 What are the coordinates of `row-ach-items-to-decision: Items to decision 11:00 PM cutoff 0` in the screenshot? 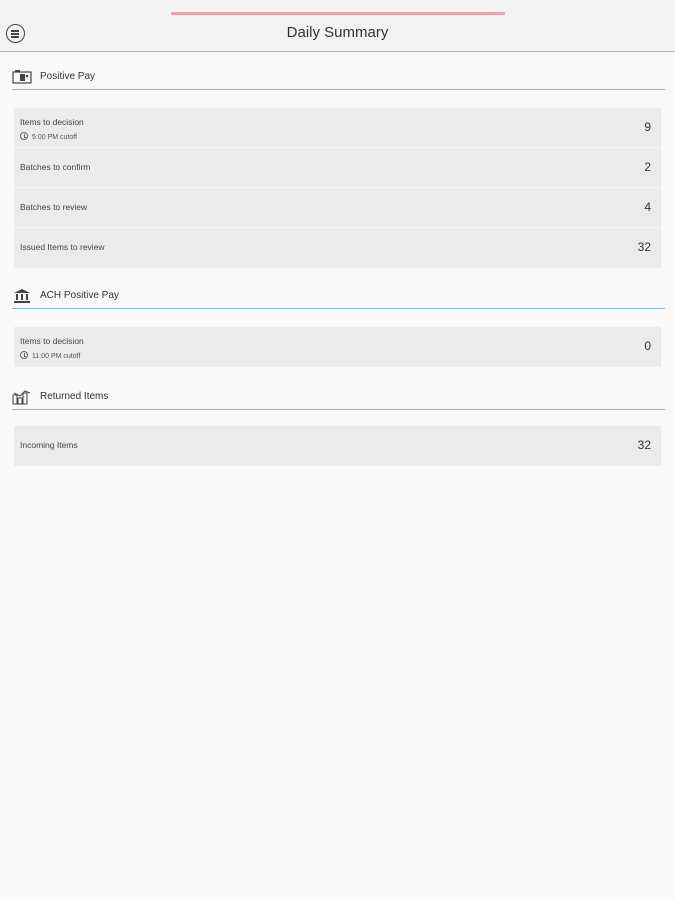 It's located at (337, 347).